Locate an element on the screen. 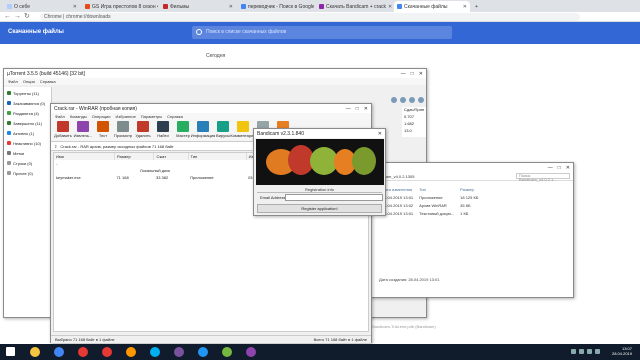 The image size is (640, 360). explorer-icon is located at coordinates (35, 352).